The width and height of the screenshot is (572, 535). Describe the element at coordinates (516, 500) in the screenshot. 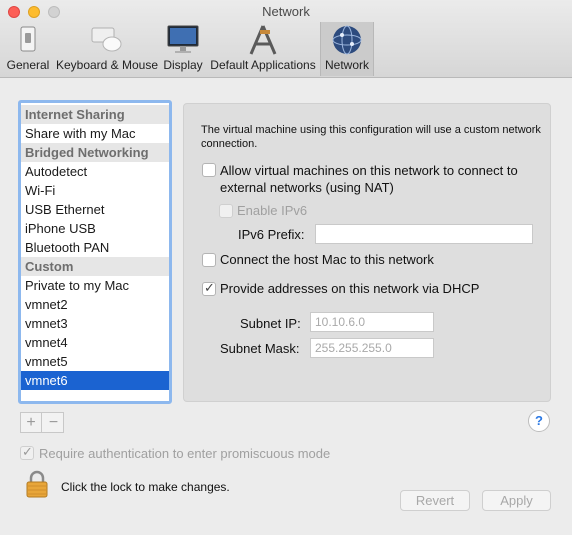

I see `apply-button: Apply` at that location.